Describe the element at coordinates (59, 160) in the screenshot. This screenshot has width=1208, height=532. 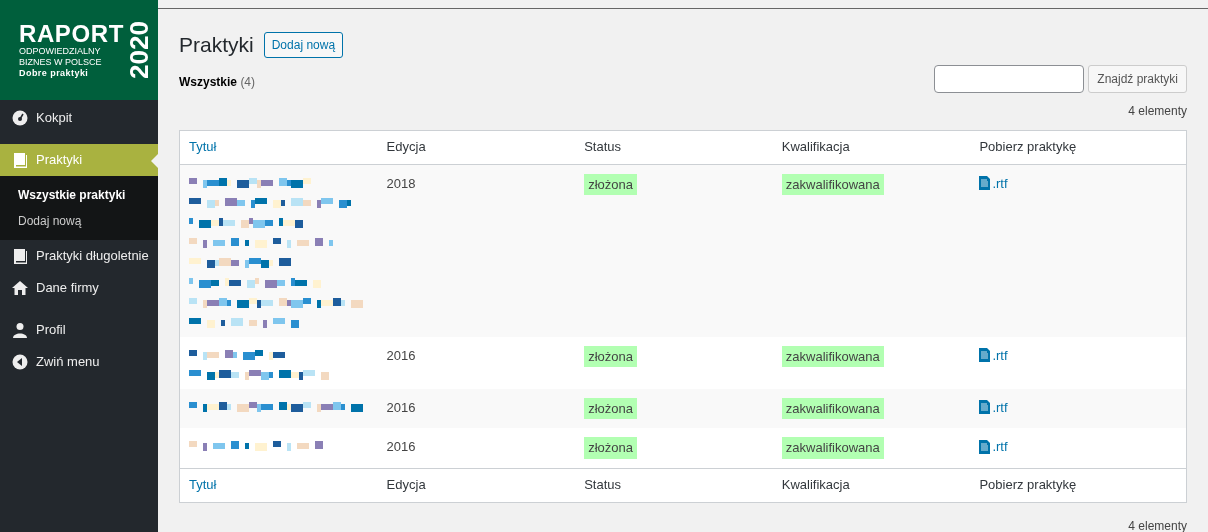
I see `menu-label: Praktyki` at that location.